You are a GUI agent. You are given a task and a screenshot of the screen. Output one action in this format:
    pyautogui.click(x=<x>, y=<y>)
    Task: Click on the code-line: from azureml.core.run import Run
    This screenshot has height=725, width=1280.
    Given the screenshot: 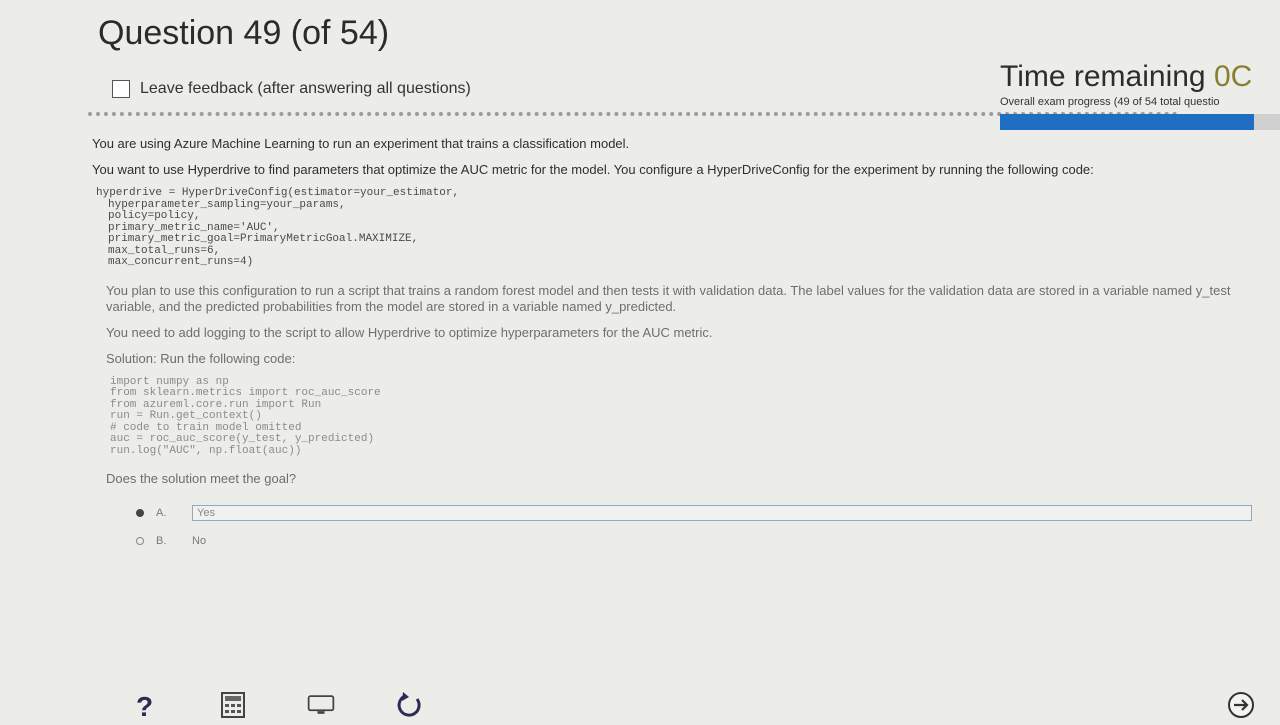 What is the action you would take?
    pyautogui.click(x=216, y=404)
    